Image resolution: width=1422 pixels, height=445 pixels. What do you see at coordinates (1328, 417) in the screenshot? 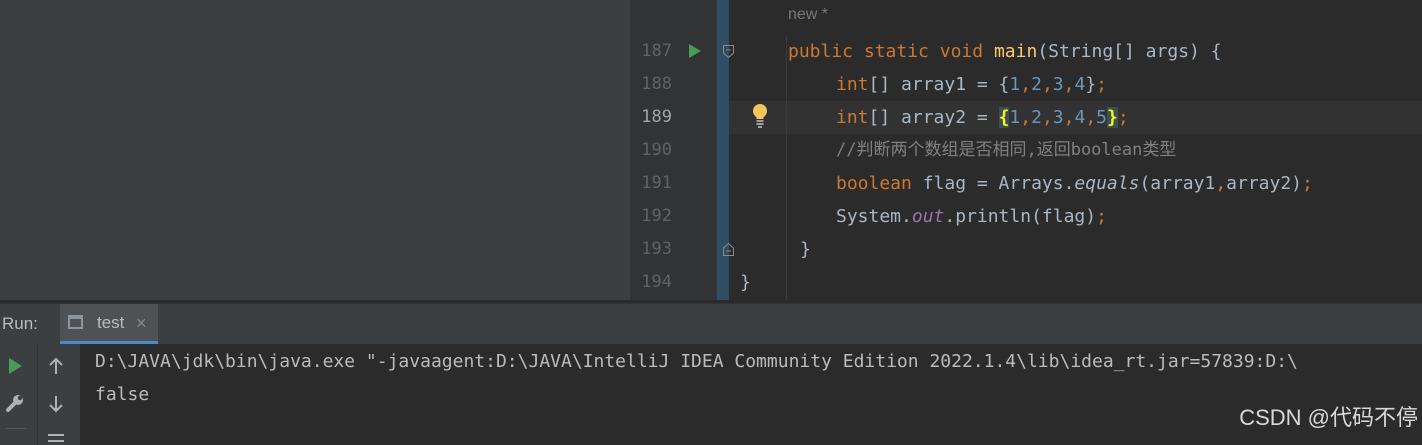
I see `watermark: CSDN @代码不停` at bounding box center [1328, 417].